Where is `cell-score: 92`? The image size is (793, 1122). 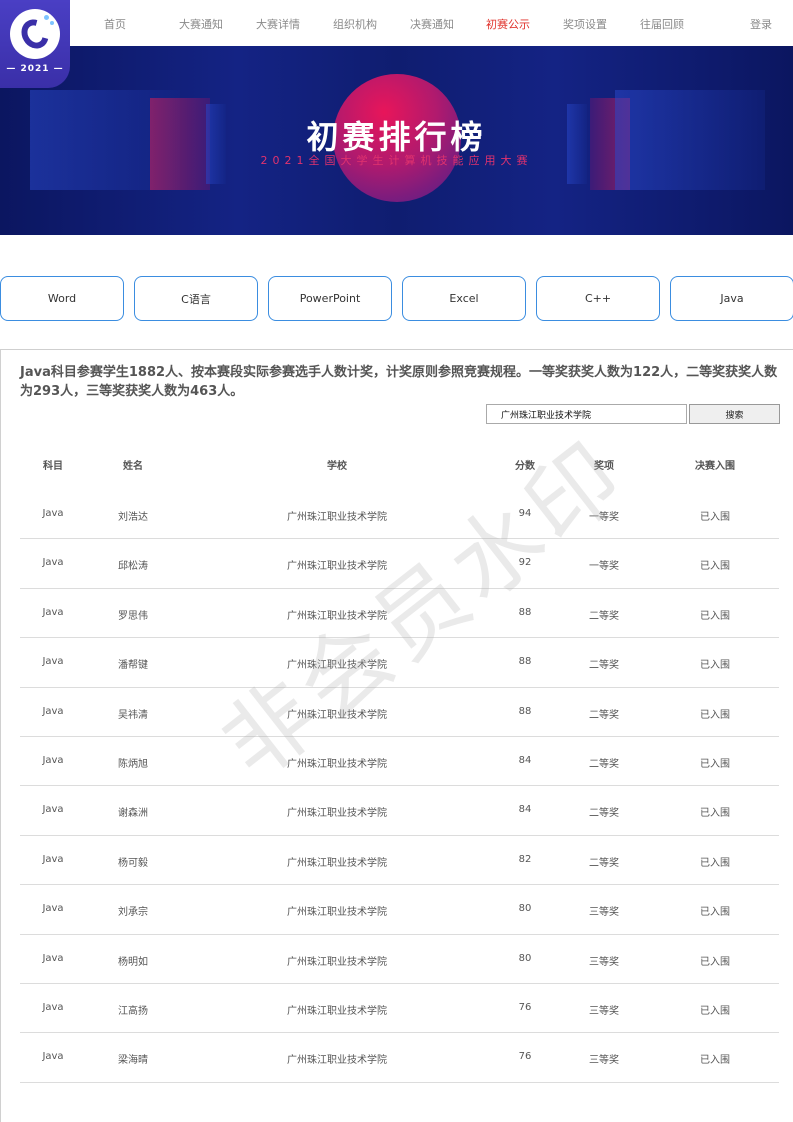
cell-score: 92 is located at coordinates (525, 563).